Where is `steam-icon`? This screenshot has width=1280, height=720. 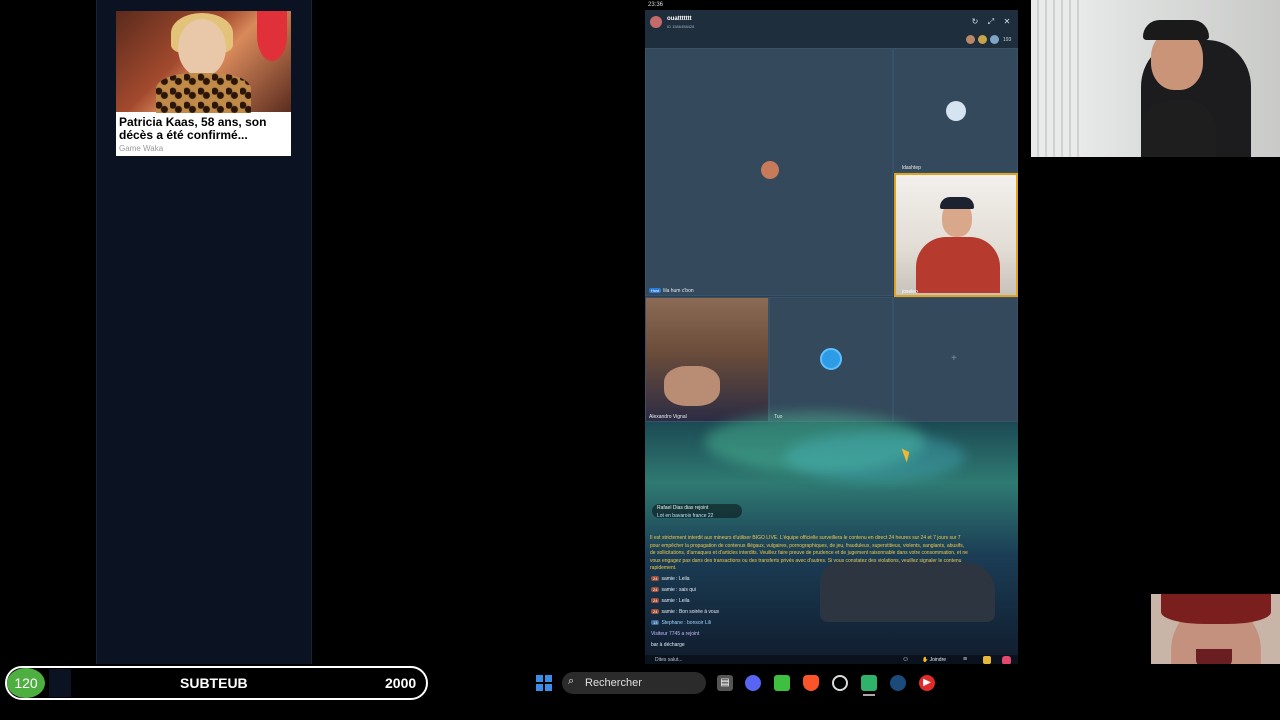
steam-icon is located at coordinates (898, 683).